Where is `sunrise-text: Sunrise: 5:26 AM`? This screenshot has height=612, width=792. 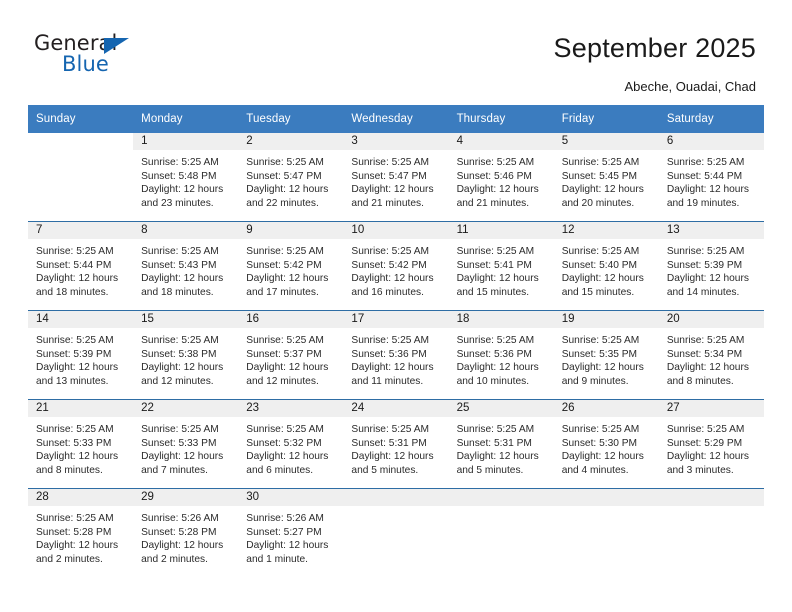 sunrise-text: Sunrise: 5:26 AM is located at coordinates (180, 518).